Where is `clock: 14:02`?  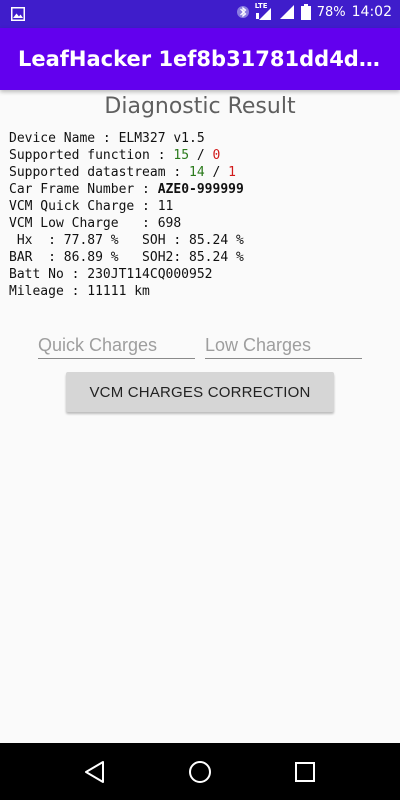 clock: 14:02 is located at coordinates (371, 12).